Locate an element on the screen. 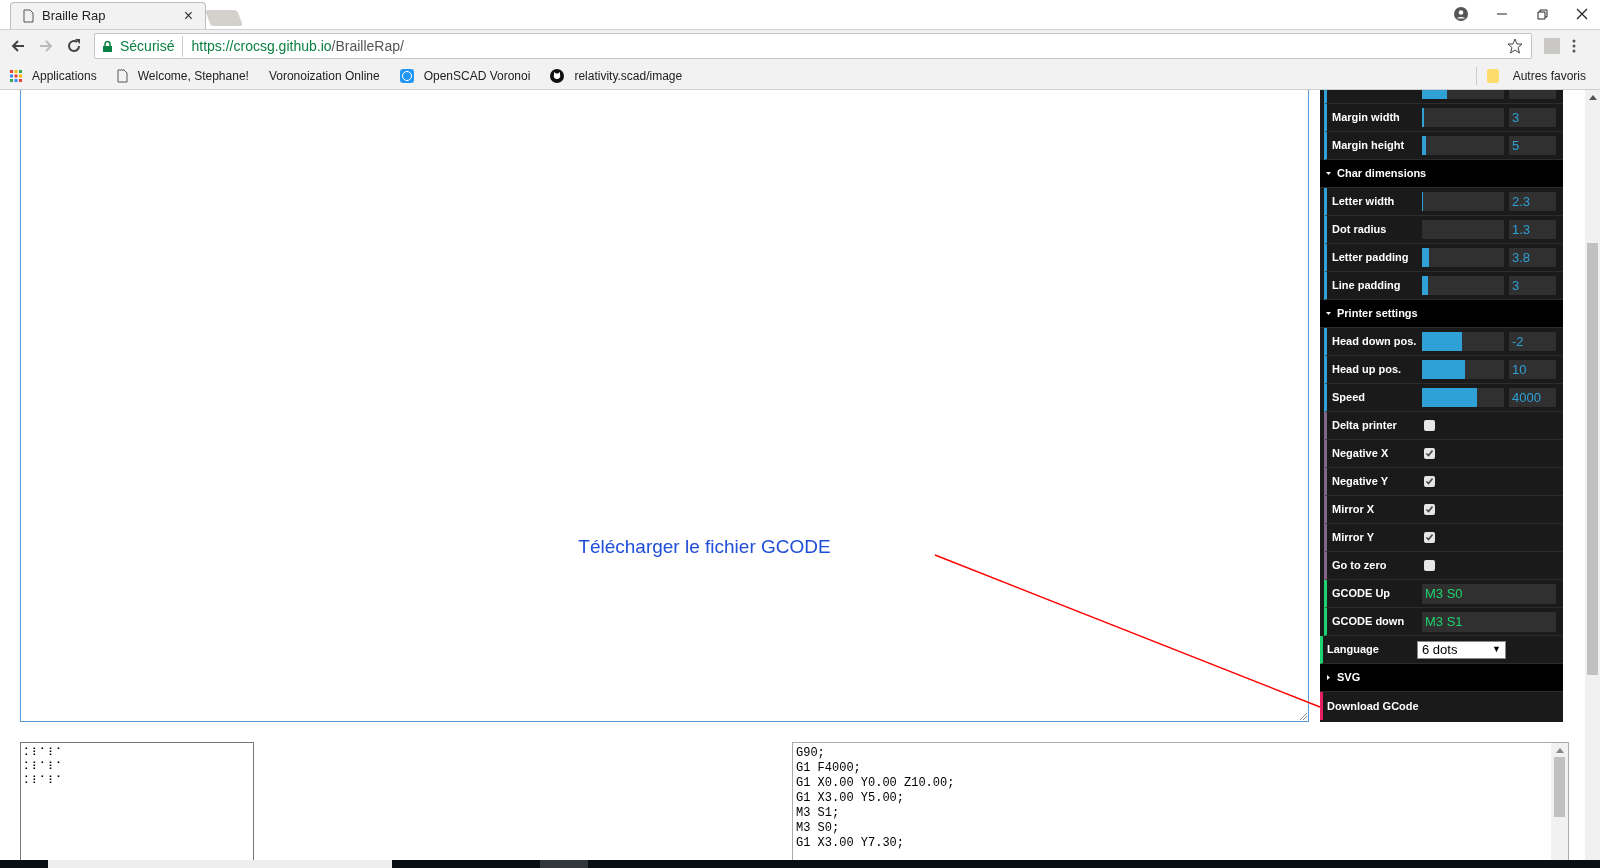 The width and height of the screenshot is (1600, 868). close-icon is located at coordinates (1582, 14).